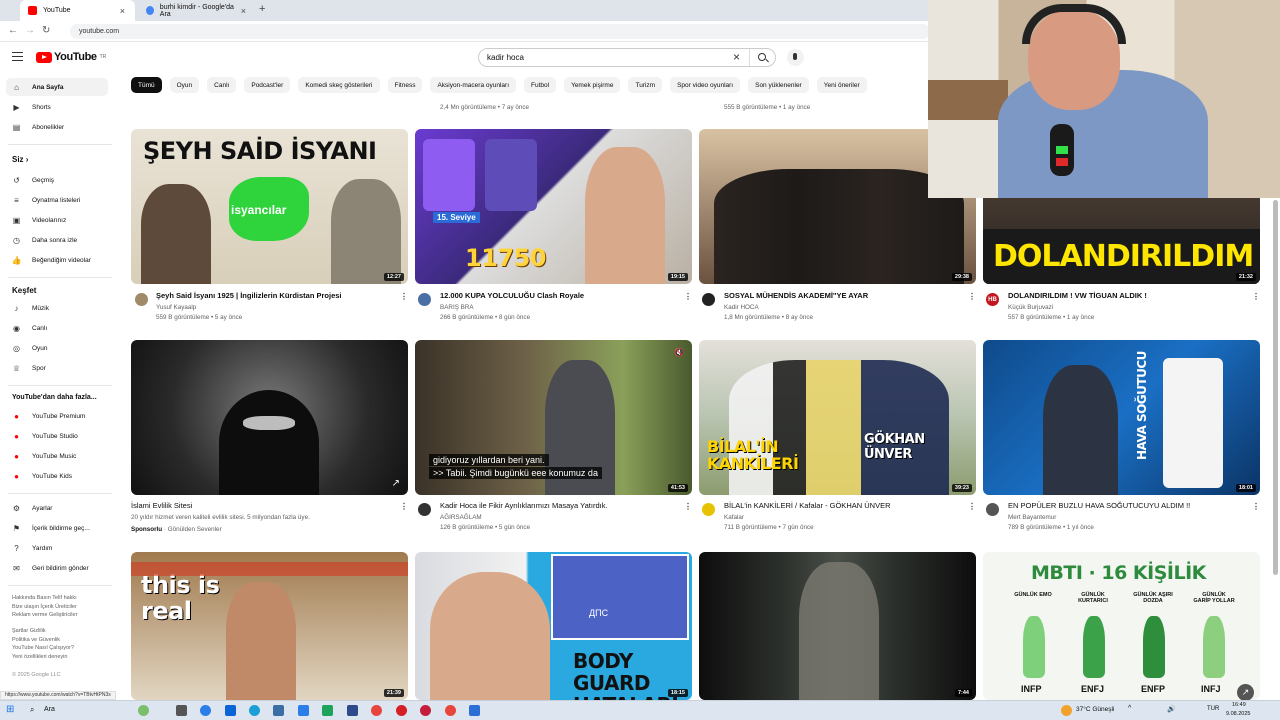  What do you see at coordinates (645, 85) in the screenshot?
I see `chip-9: Turizm` at bounding box center [645, 85].